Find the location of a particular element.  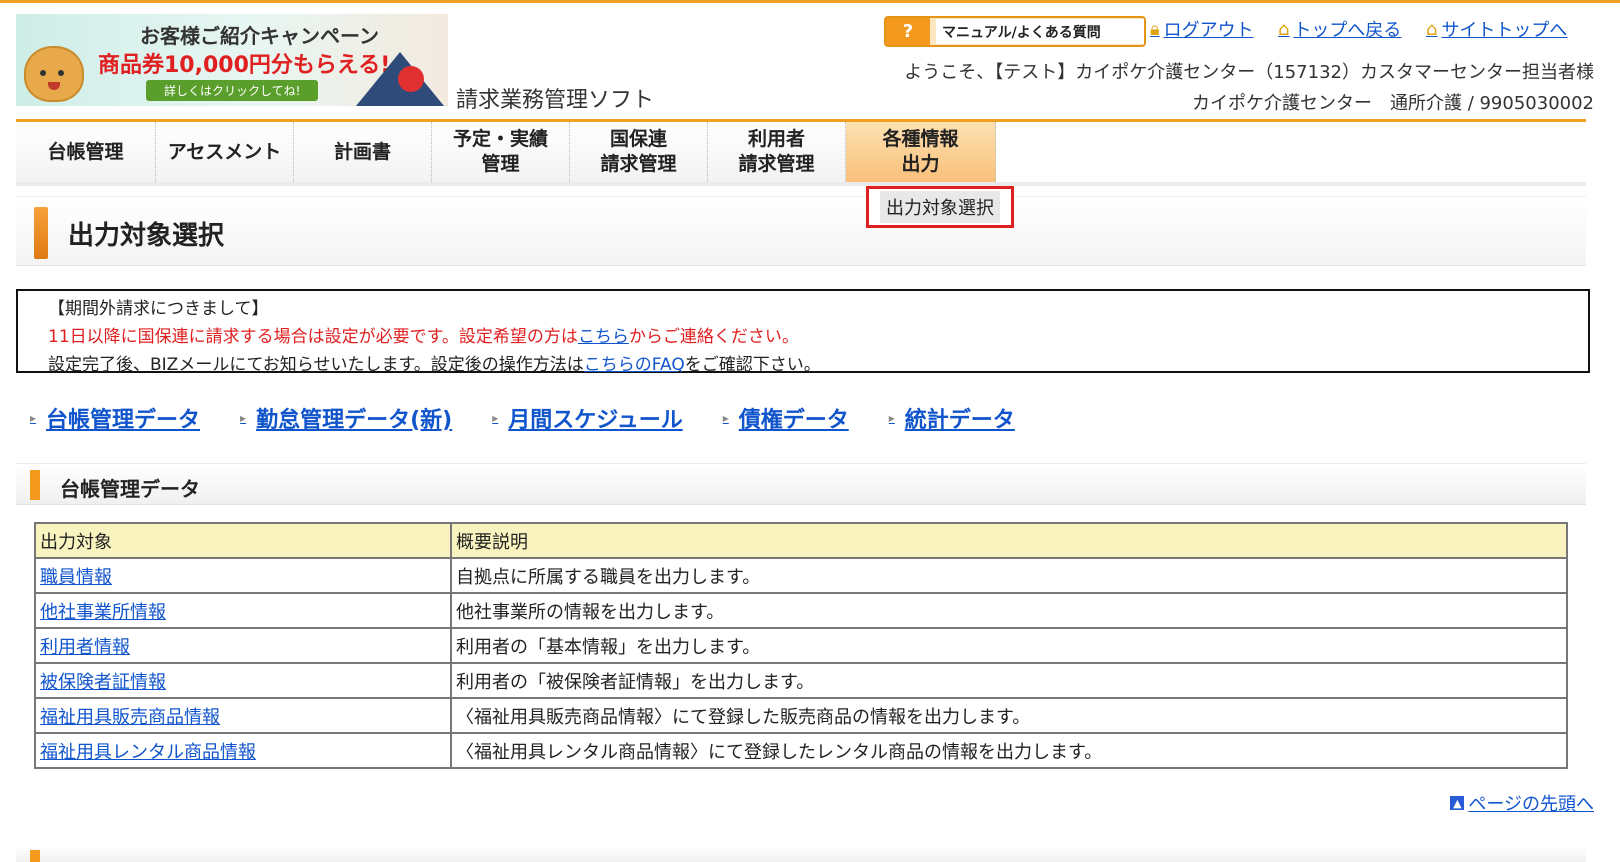

nav-plan: 計画書 is located at coordinates (363, 152).